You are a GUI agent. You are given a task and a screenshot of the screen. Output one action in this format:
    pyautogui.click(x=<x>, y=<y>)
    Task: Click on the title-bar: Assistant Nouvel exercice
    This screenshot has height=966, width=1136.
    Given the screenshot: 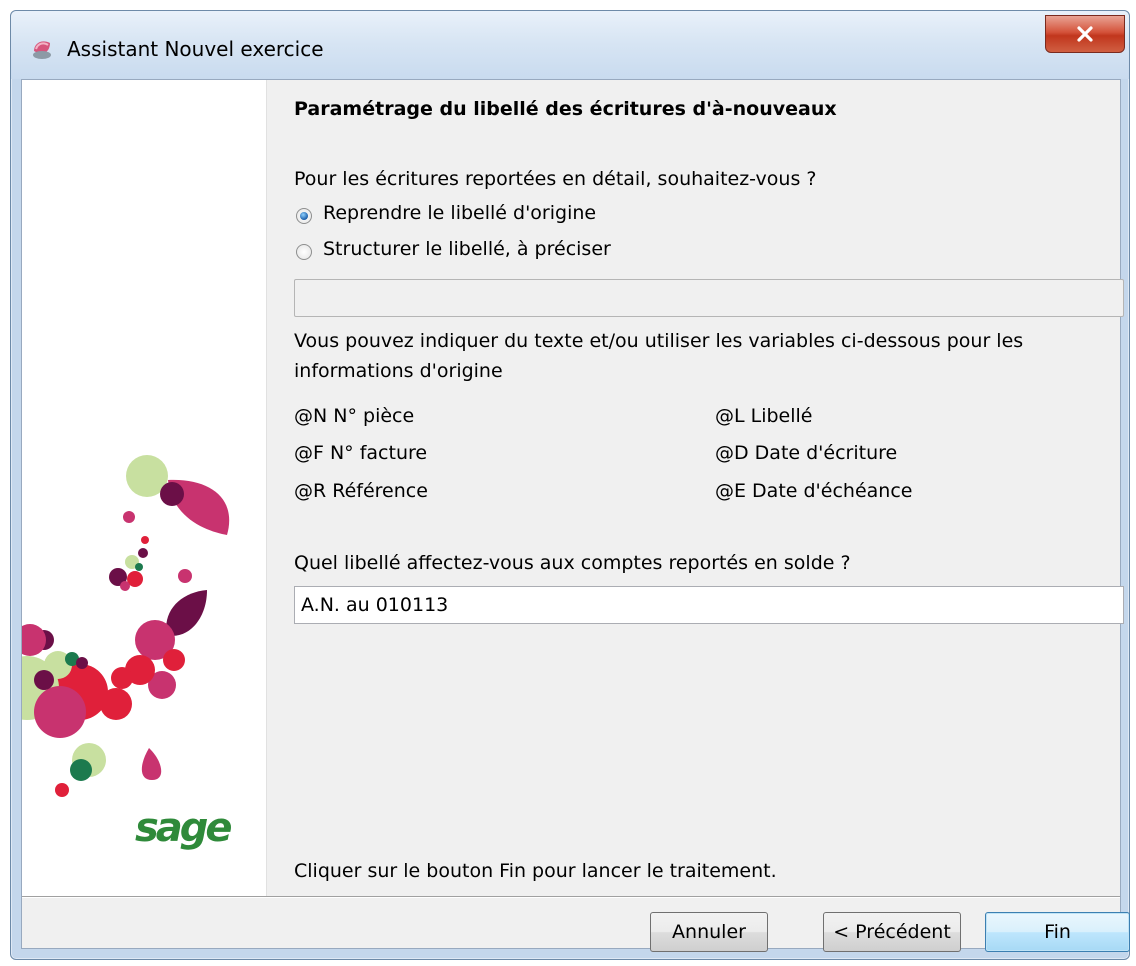 What is the action you would take?
    pyautogui.click(x=570, y=45)
    